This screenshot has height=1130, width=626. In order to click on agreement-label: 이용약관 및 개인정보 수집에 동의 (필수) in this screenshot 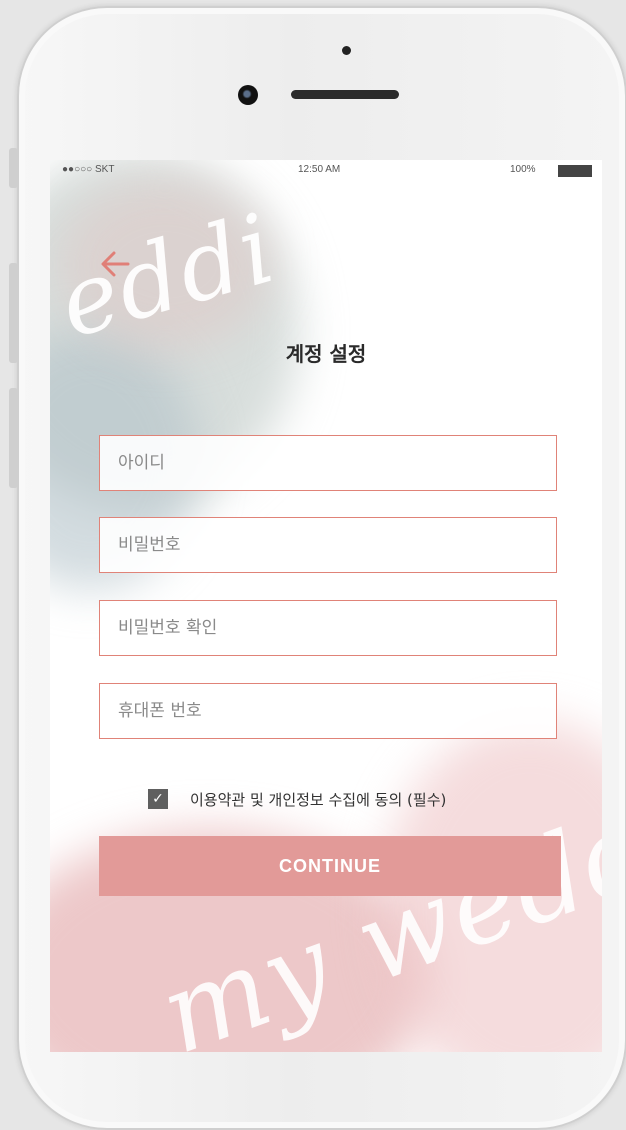, I will do `click(318, 800)`.